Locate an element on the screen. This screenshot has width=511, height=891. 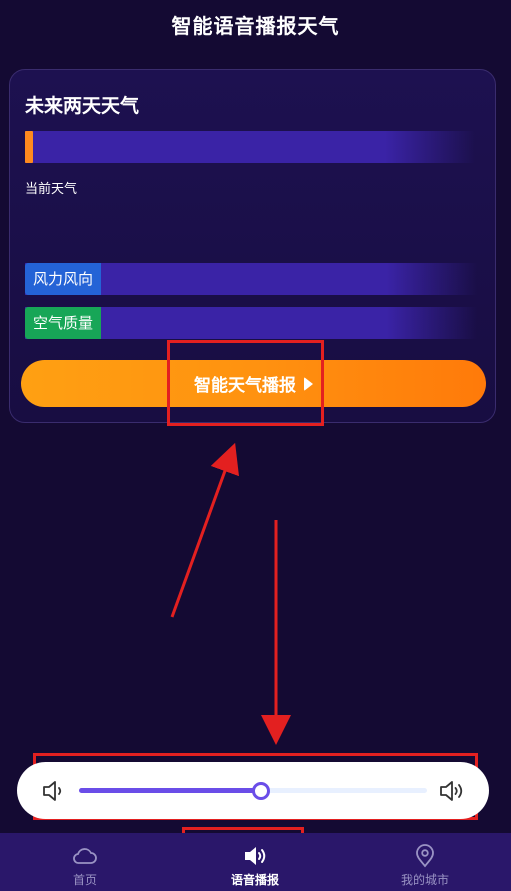
tab-voice-broadcast: 语音播报 is located at coordinates (255, 862).